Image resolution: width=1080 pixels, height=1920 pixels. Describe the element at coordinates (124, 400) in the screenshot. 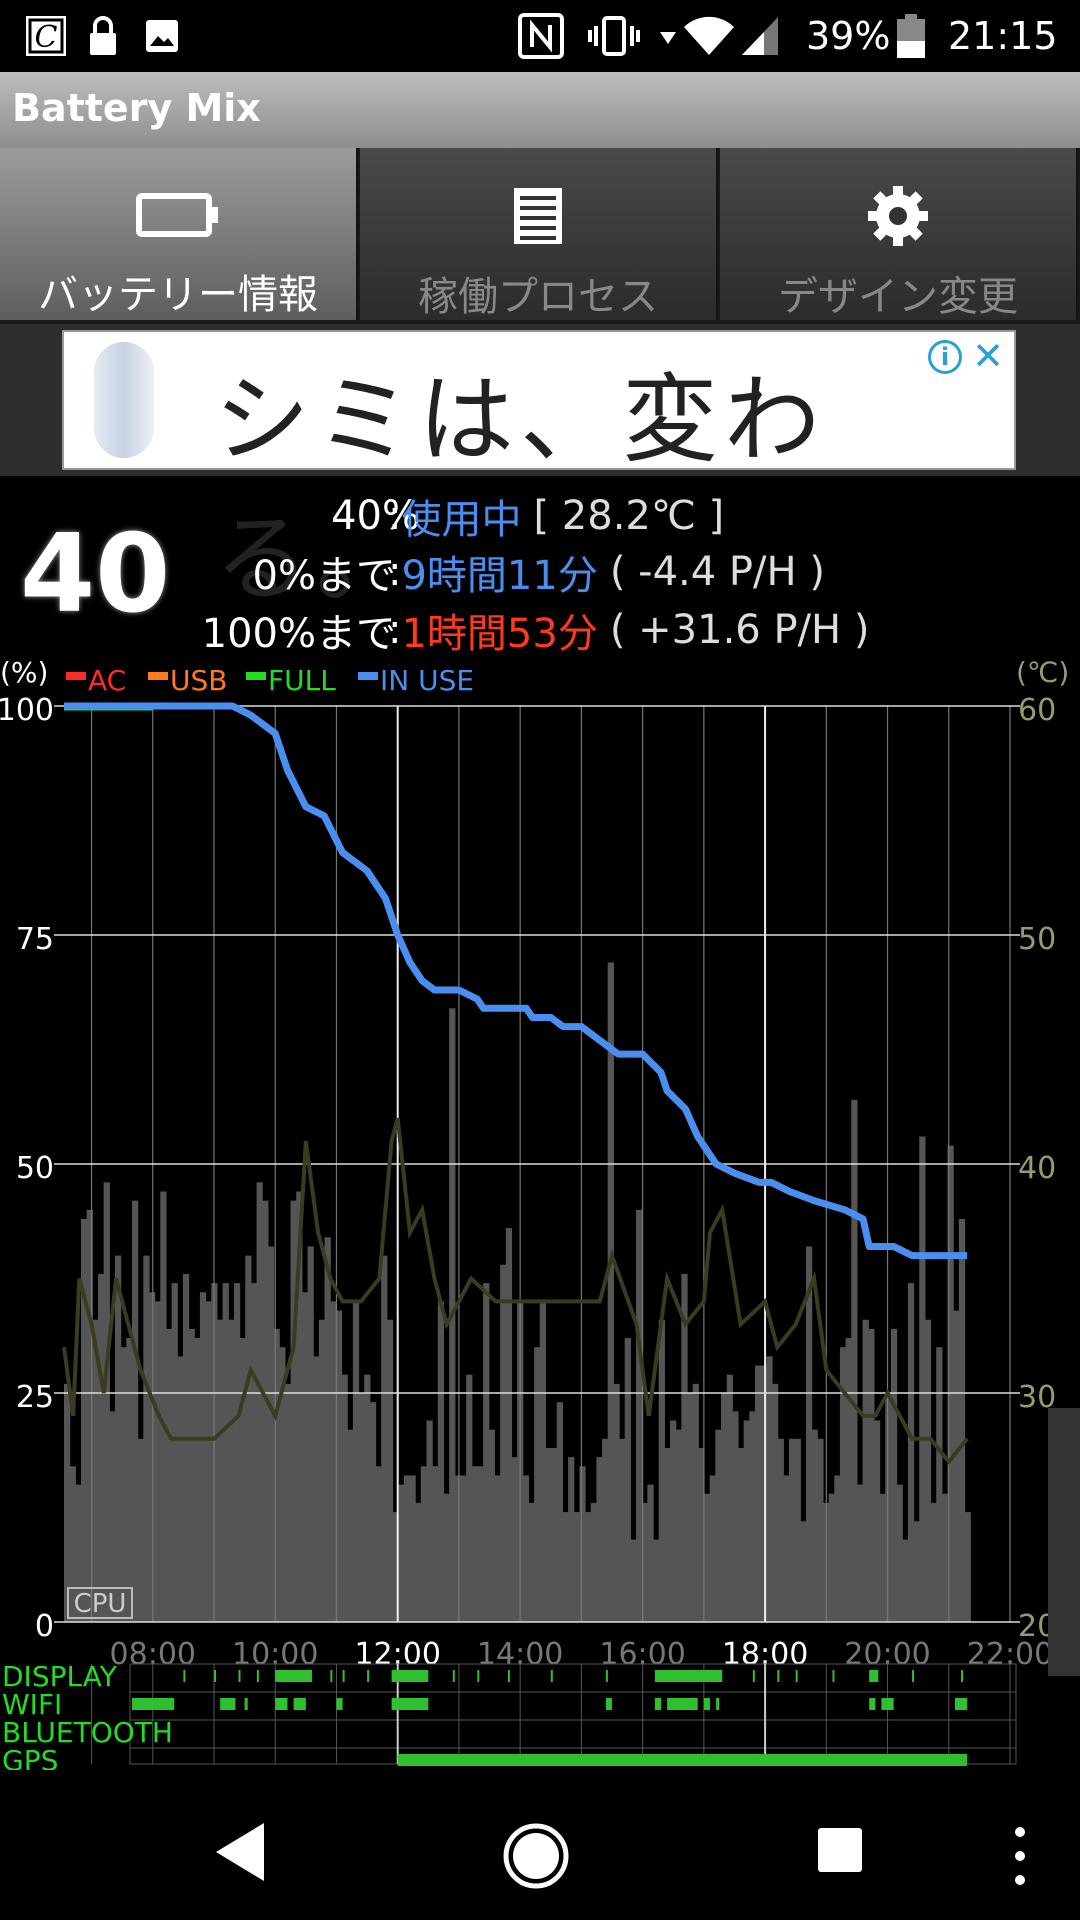

I see `ad-decoration` at that location.